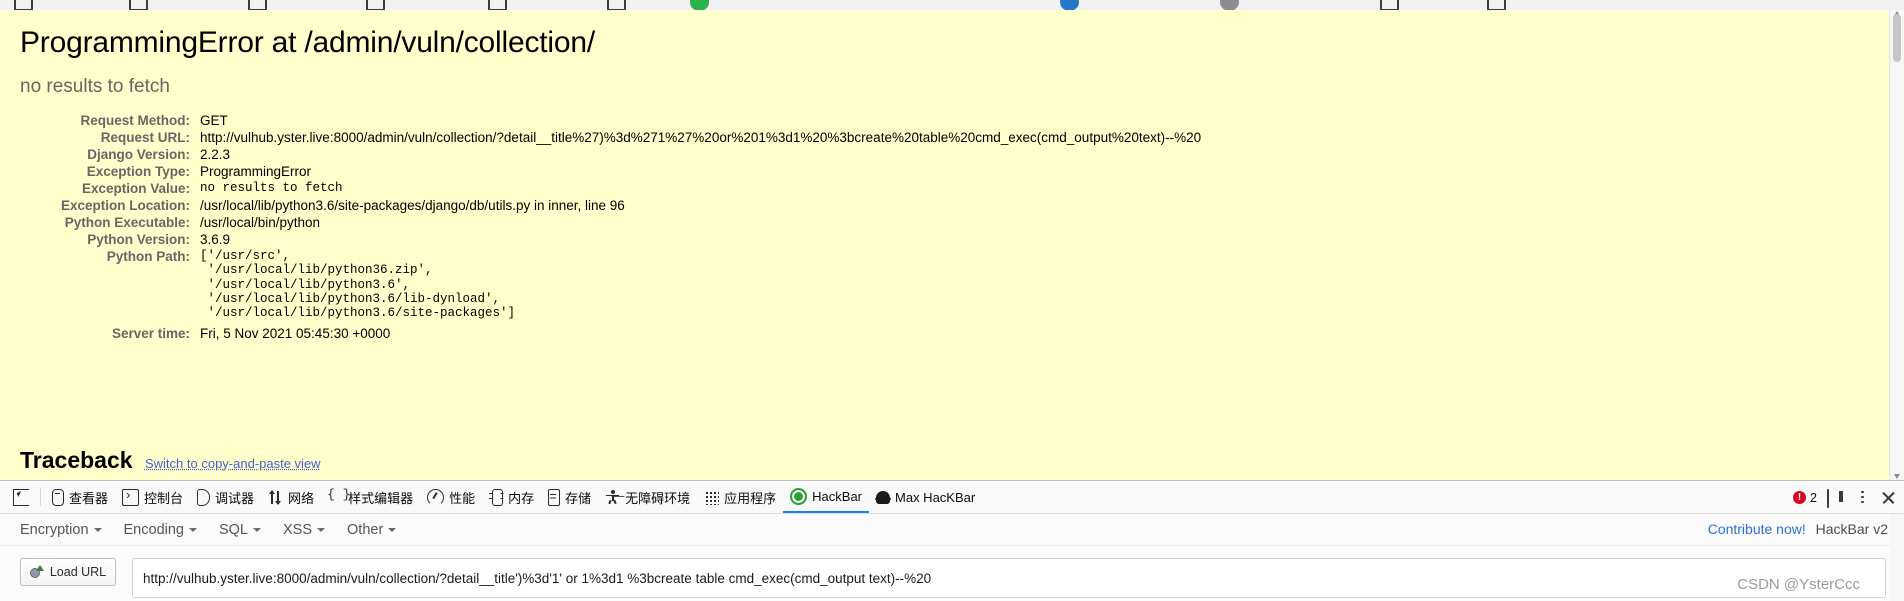 The height and width of the screenshot is (601, 1904). What do you see at coordinates (1828, 498) in the screenshot?
I see `dock-icon` at bounding box center [1828, 498].